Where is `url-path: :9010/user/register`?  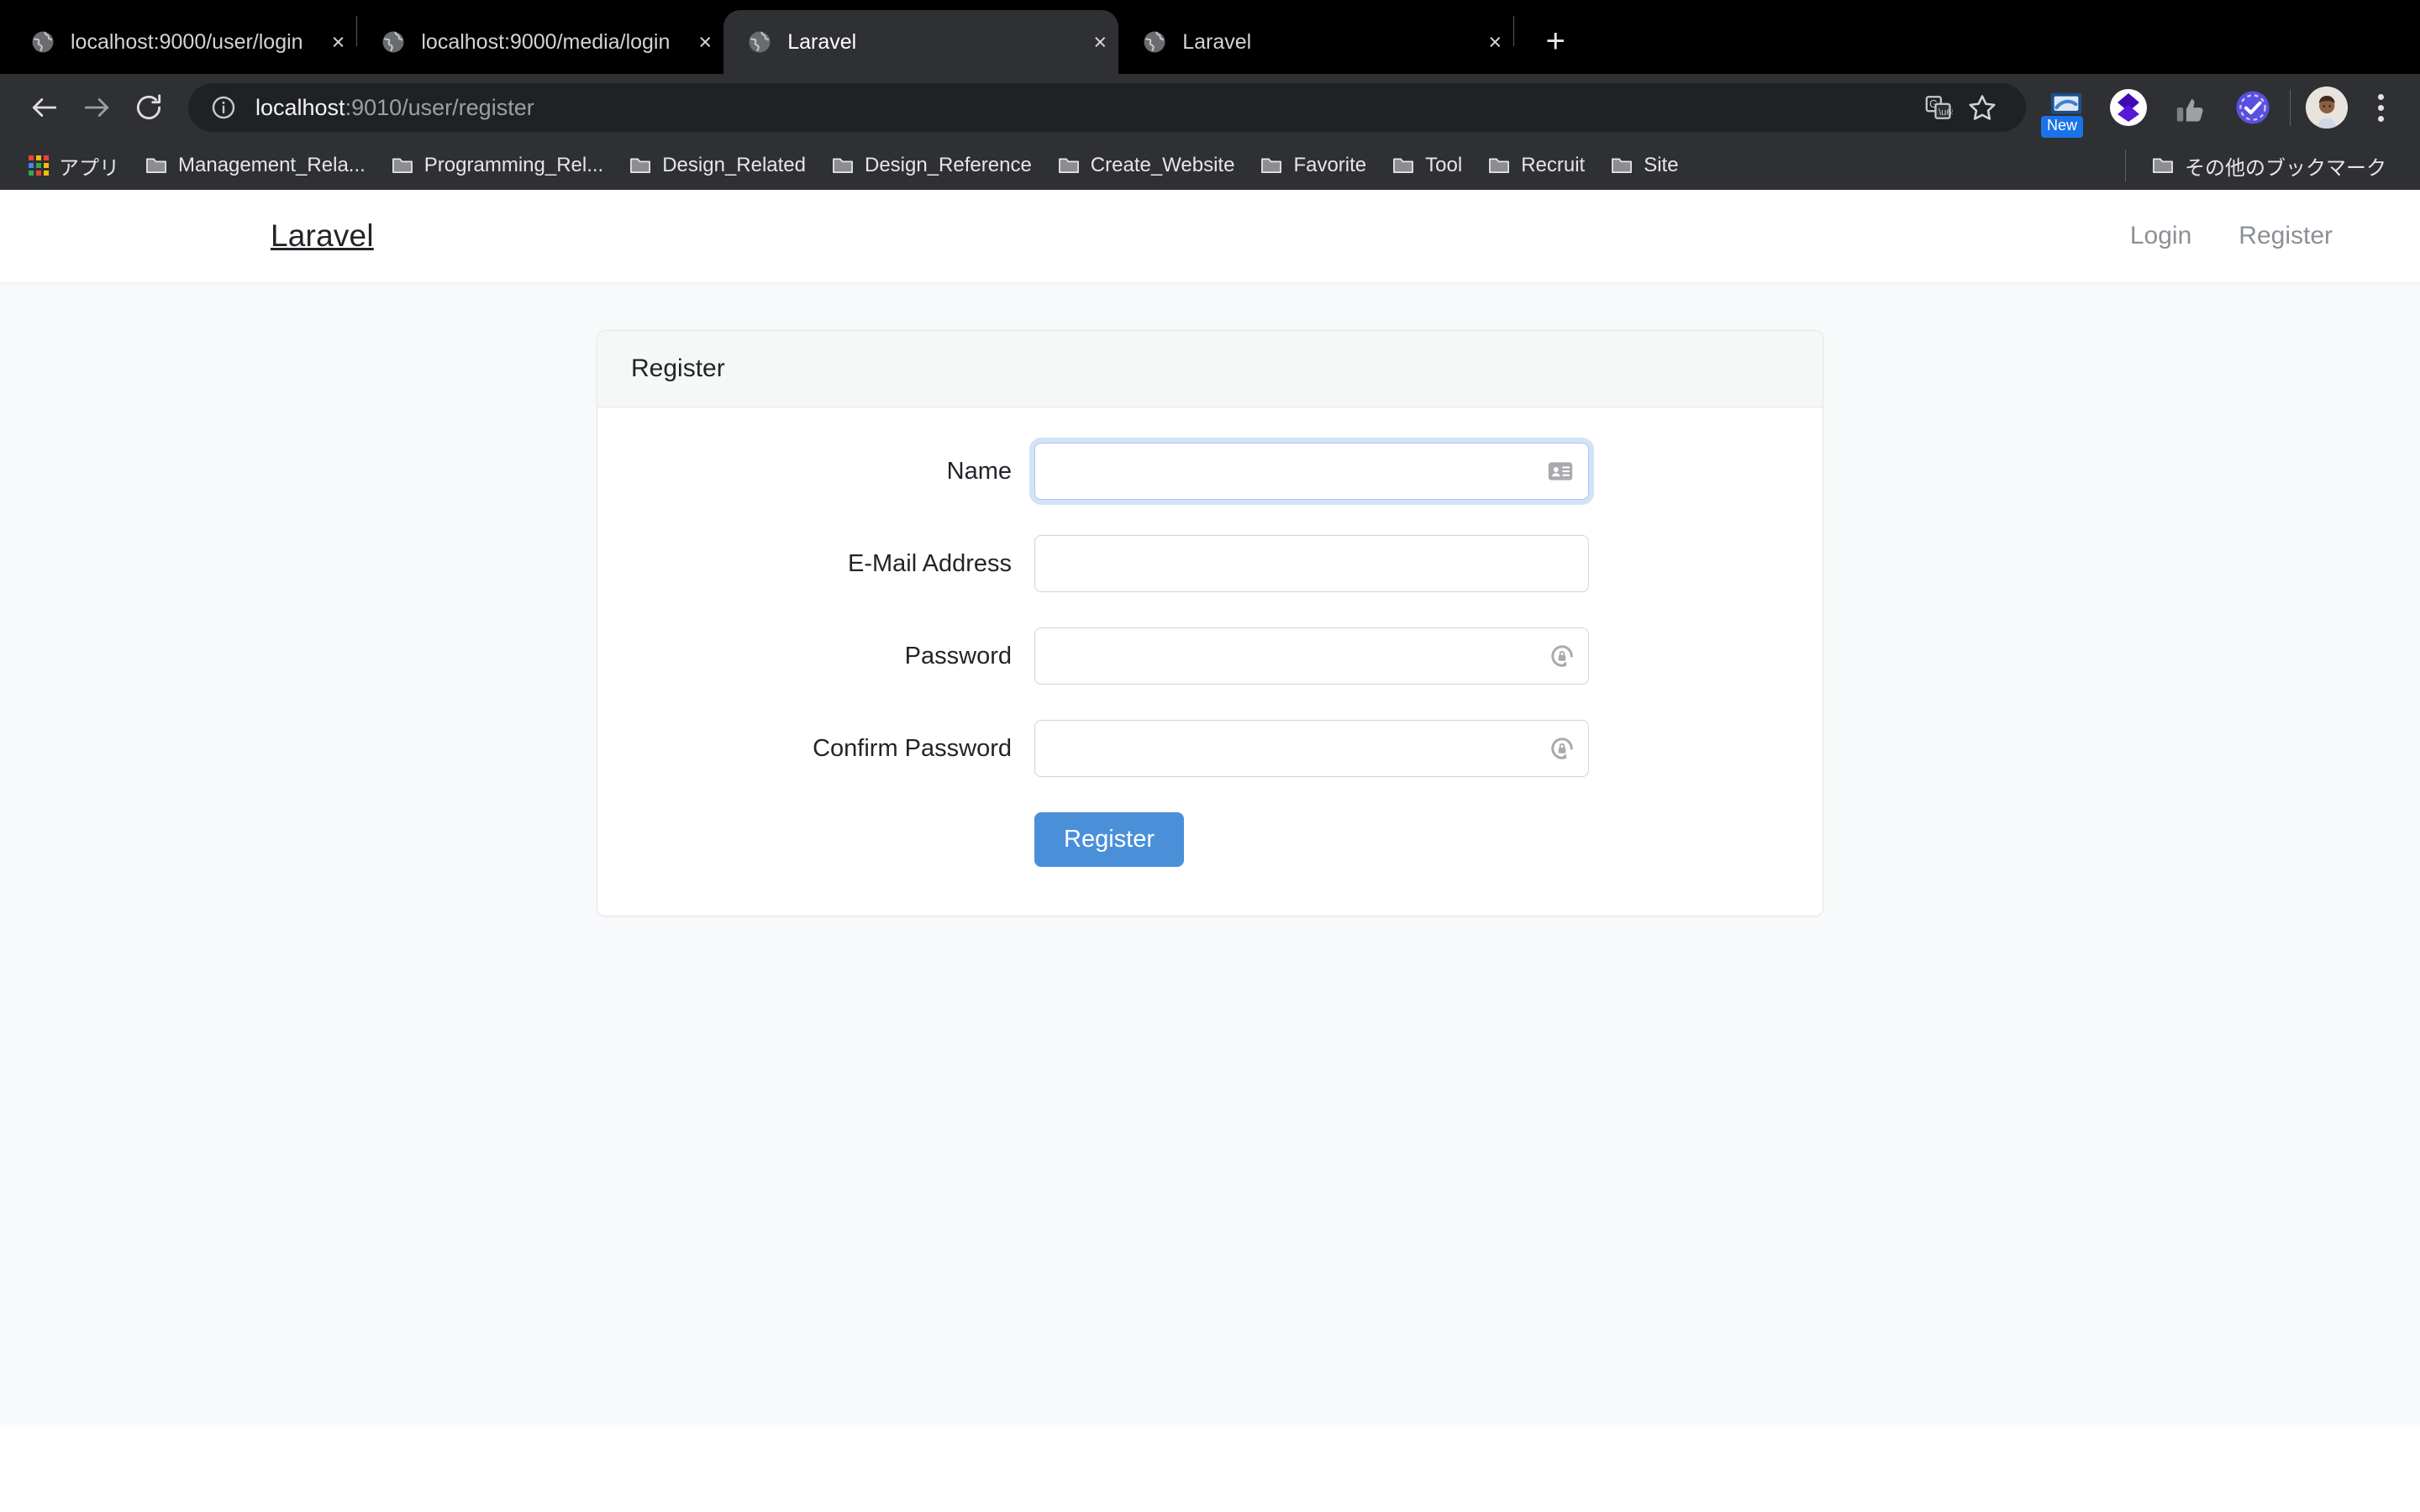 url-path: :9010/user/register is located at coordinates (439, 107).